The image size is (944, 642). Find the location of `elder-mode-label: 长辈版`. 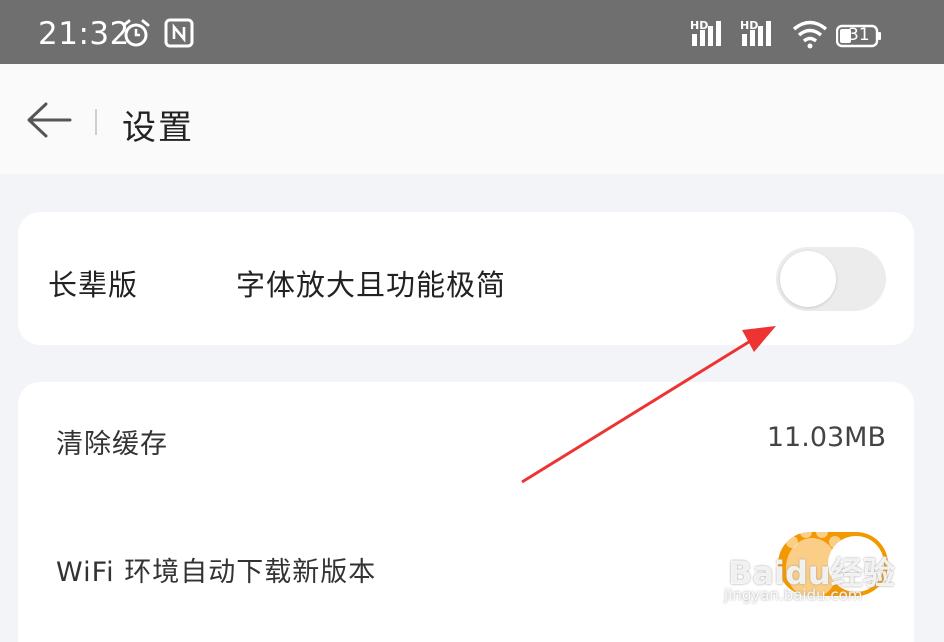

elder-mode-label: 长辈版 is located at coordinates (93, 285).